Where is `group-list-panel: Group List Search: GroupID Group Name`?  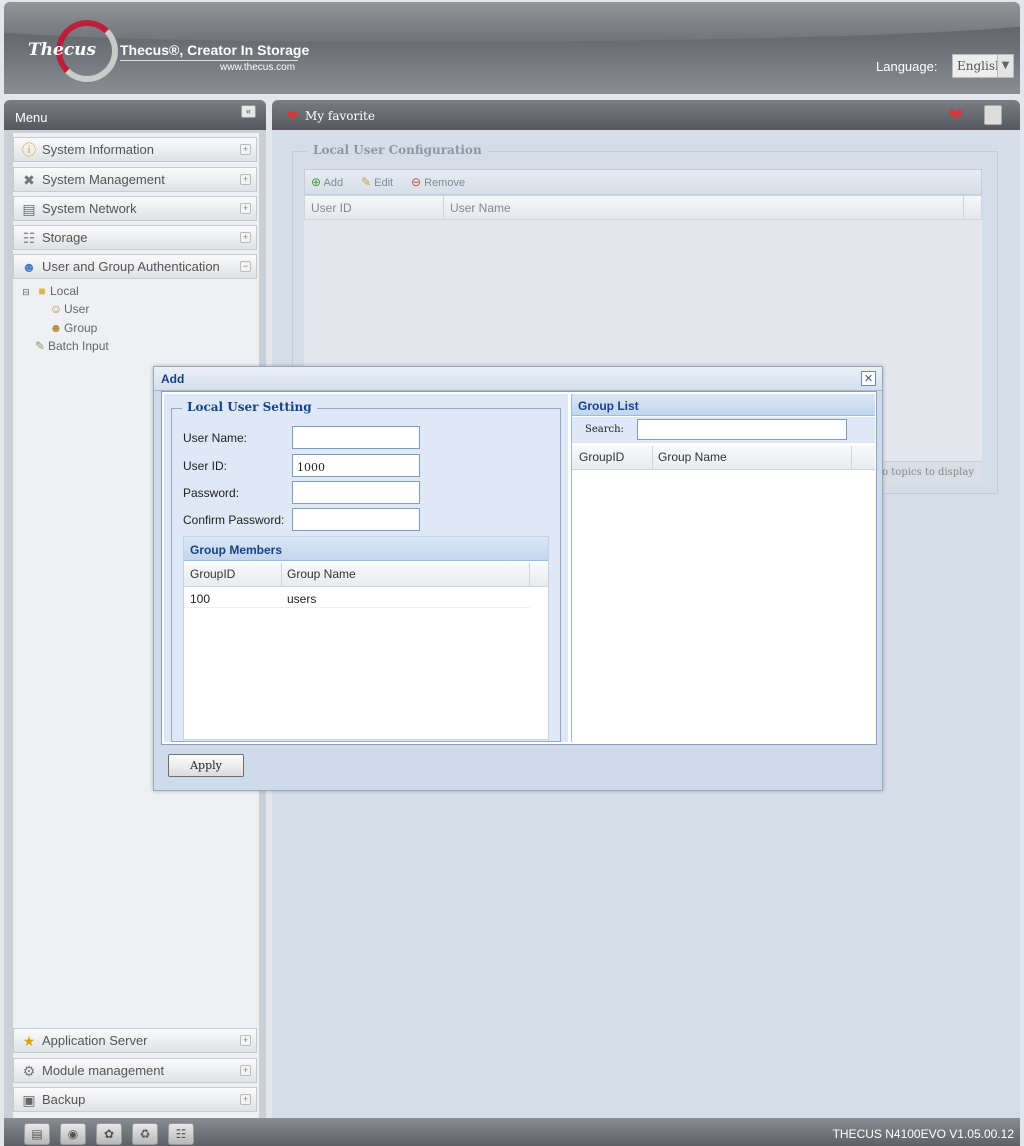 group-list-panel: Group List Search: GroupID Group Name is located at coordinates (723, 568).